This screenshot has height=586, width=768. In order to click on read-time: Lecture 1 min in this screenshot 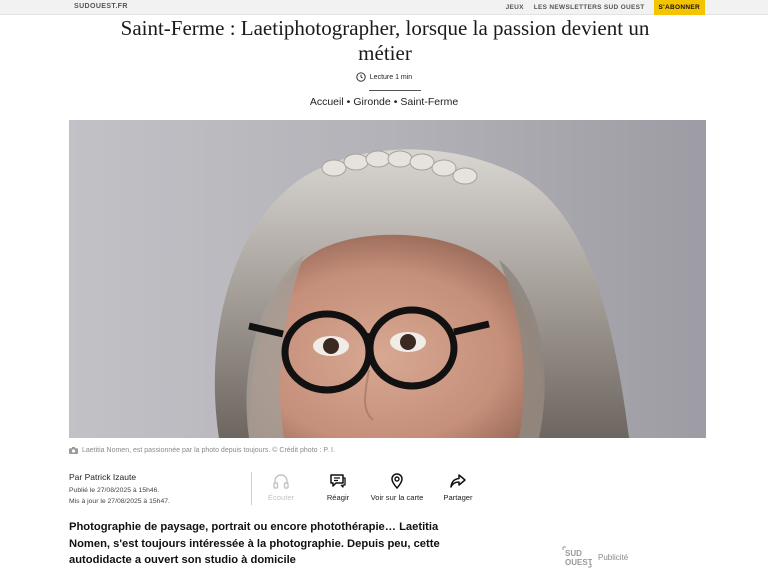, I will do `click(384, 77)`.